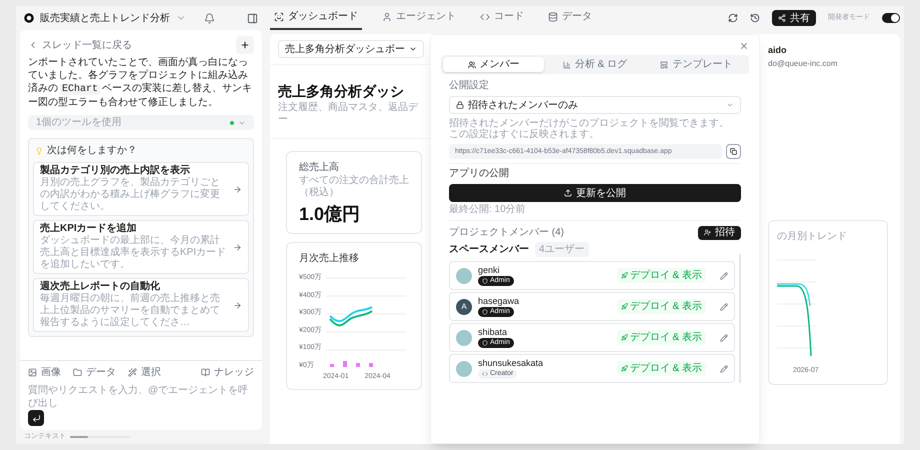 The image size is (920, 450). I want to click on bar-chart-icon, so click(566, 64).